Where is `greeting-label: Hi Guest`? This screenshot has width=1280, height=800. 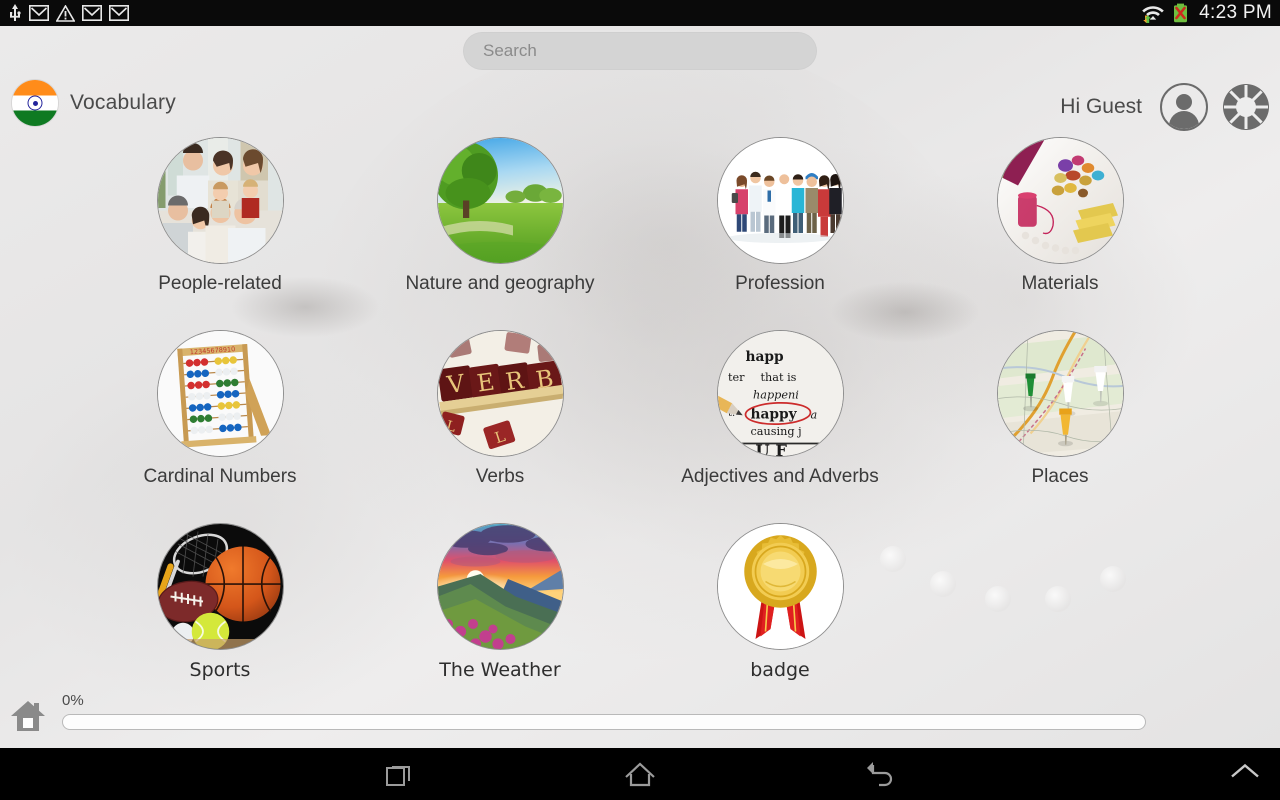 greeting-label: Hi Guest is located at coordinates (1101, 106).